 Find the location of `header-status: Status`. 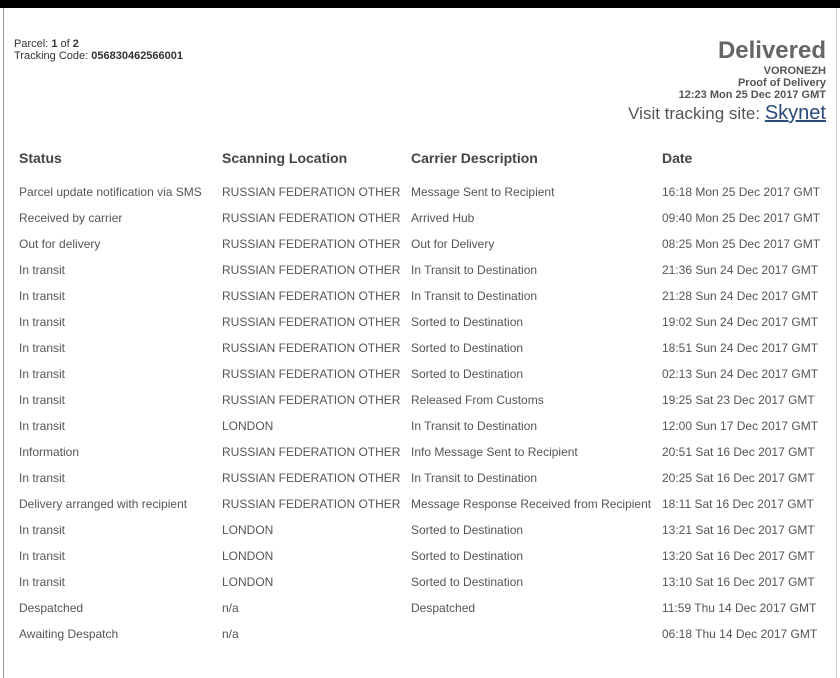

header-status: Status is located at coordinates (40, 158).